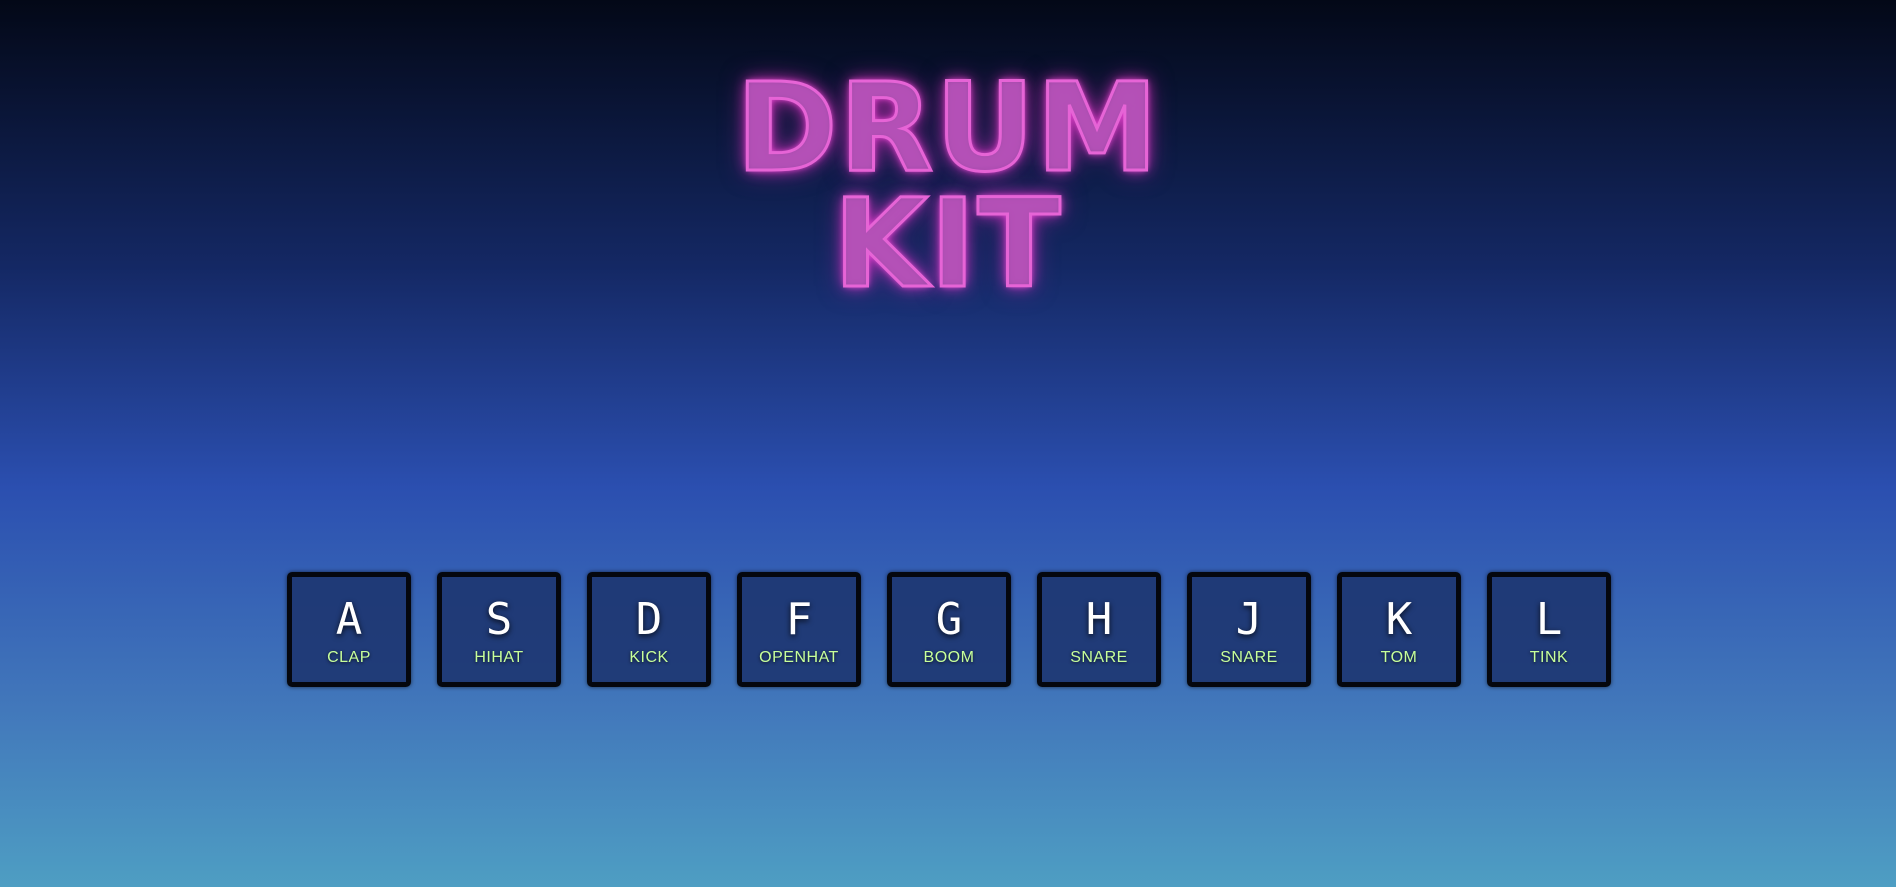 The height and width of the screenshot is (887, 1896). I want to click on key-sound-label: TOM, so click(1399, 657).